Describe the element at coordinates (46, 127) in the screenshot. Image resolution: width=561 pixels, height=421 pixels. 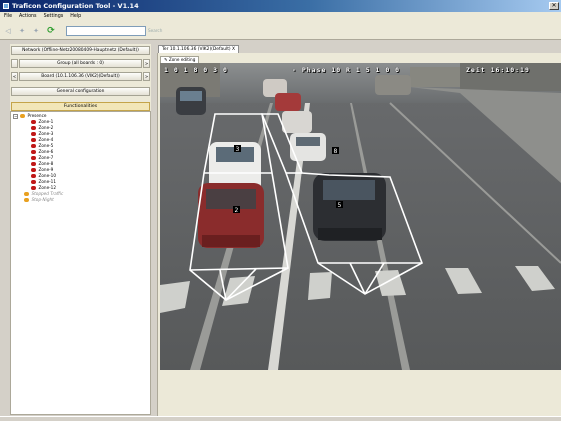
I see `tree-item-label: Zone-2` at that location.